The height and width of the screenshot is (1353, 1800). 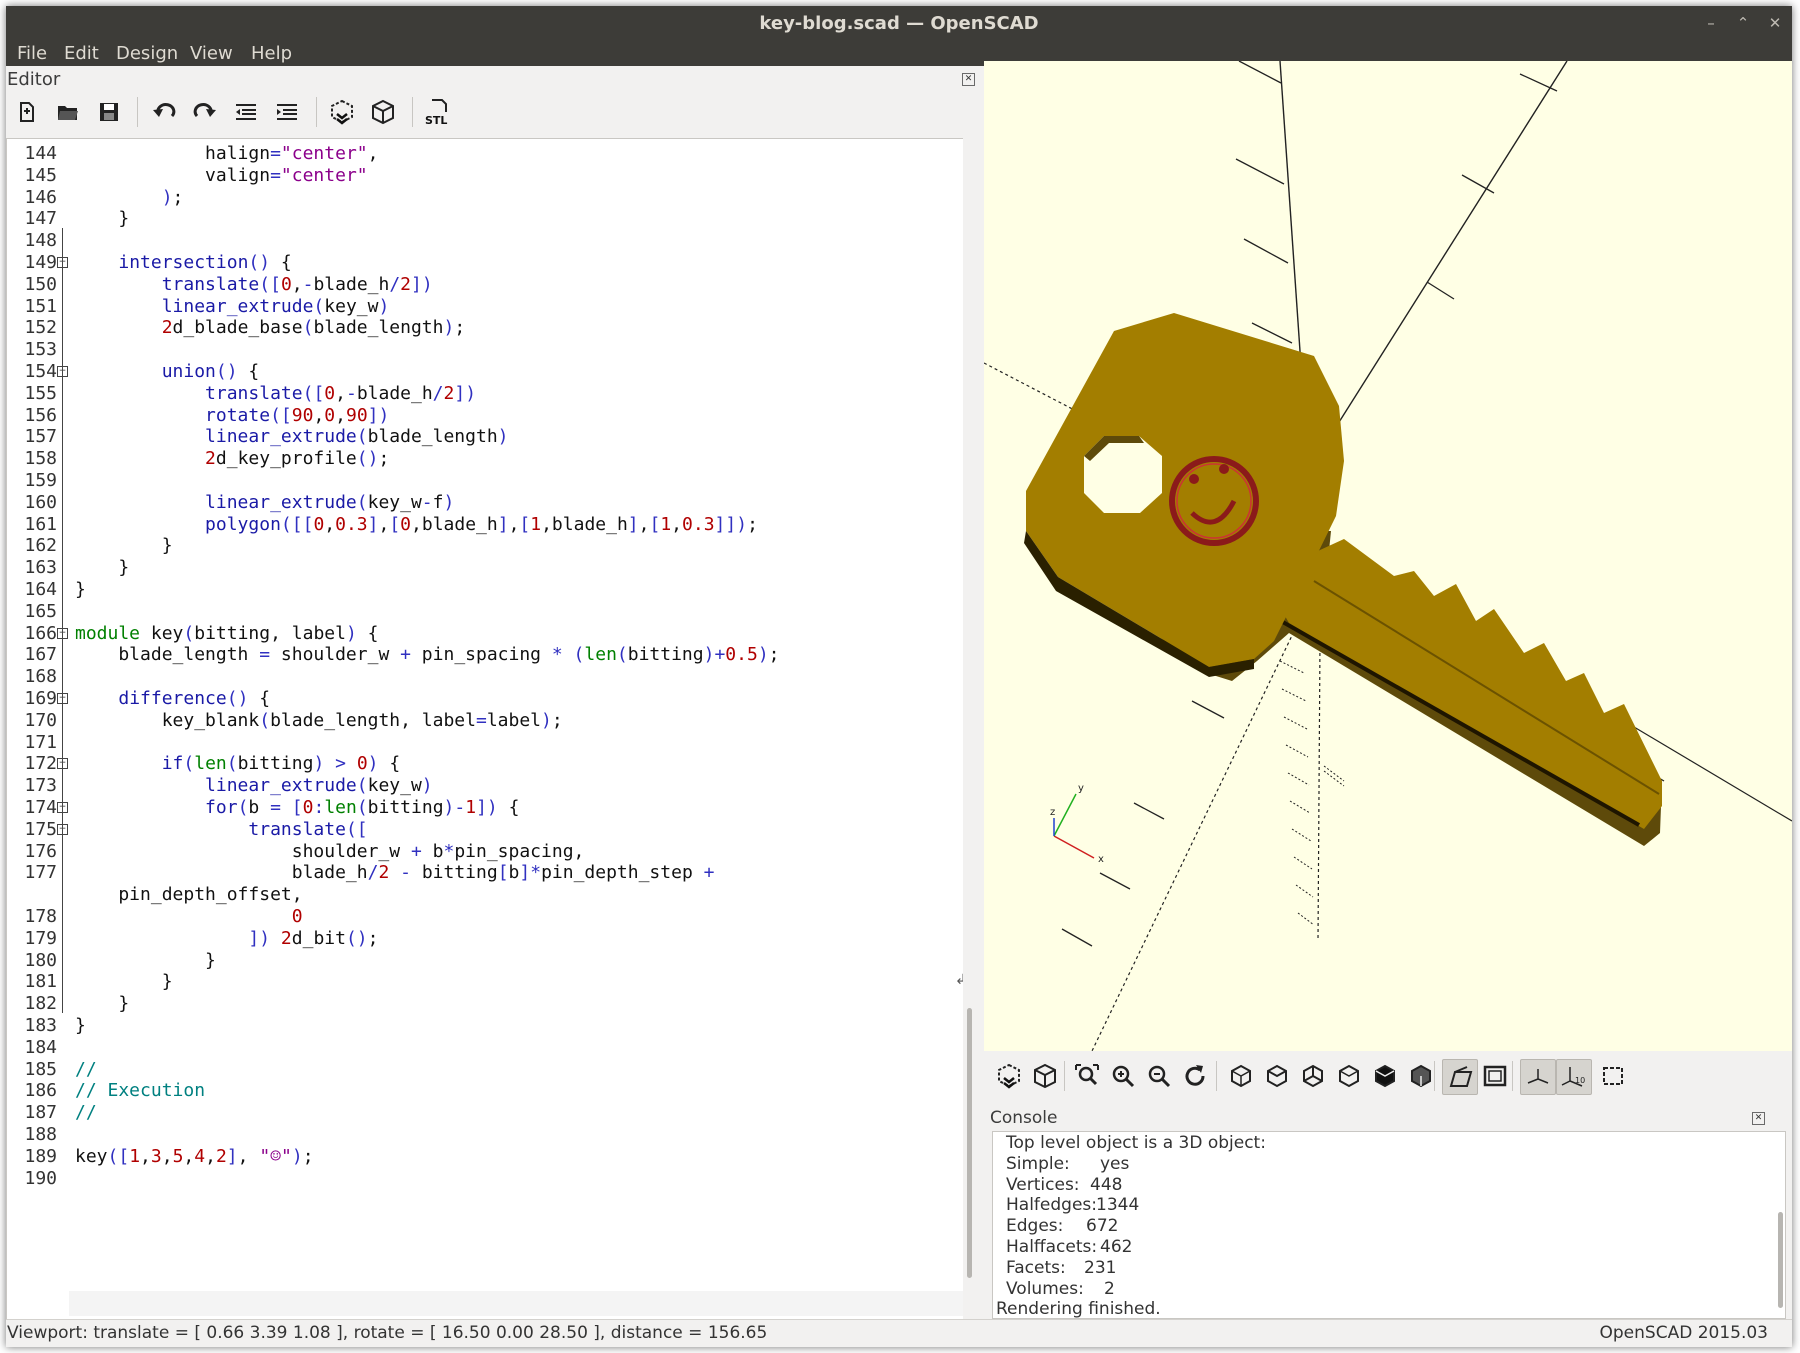 What do you see at coordinates (1118, 1205) in the screenshot?
I see `console-line-value: 1344` at bounding box center [1118, 1205].